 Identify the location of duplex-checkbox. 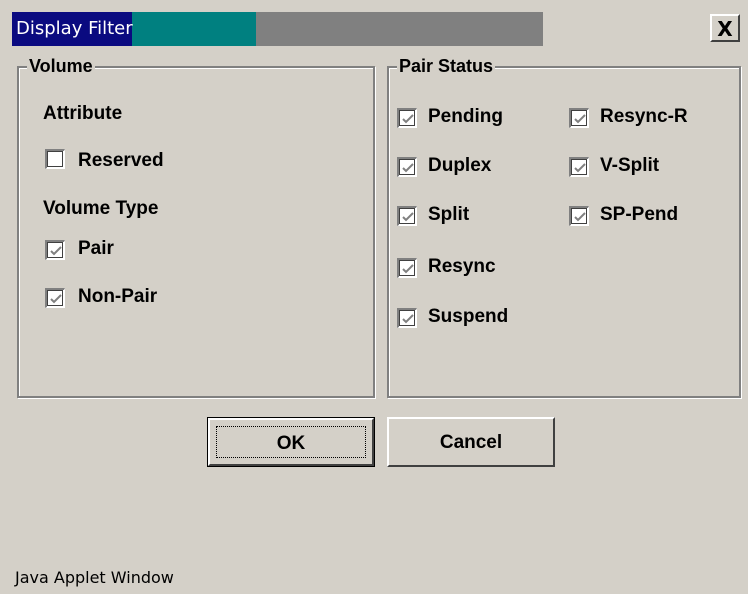
(407, 167).